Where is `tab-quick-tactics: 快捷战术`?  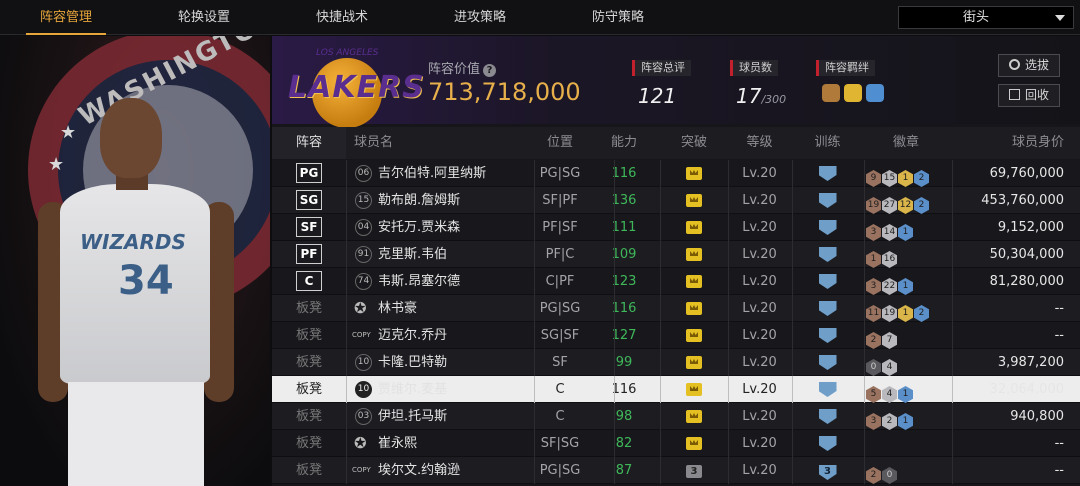 tab-quick-tactics: 快捷战术 is located at coordinates (342, 17).